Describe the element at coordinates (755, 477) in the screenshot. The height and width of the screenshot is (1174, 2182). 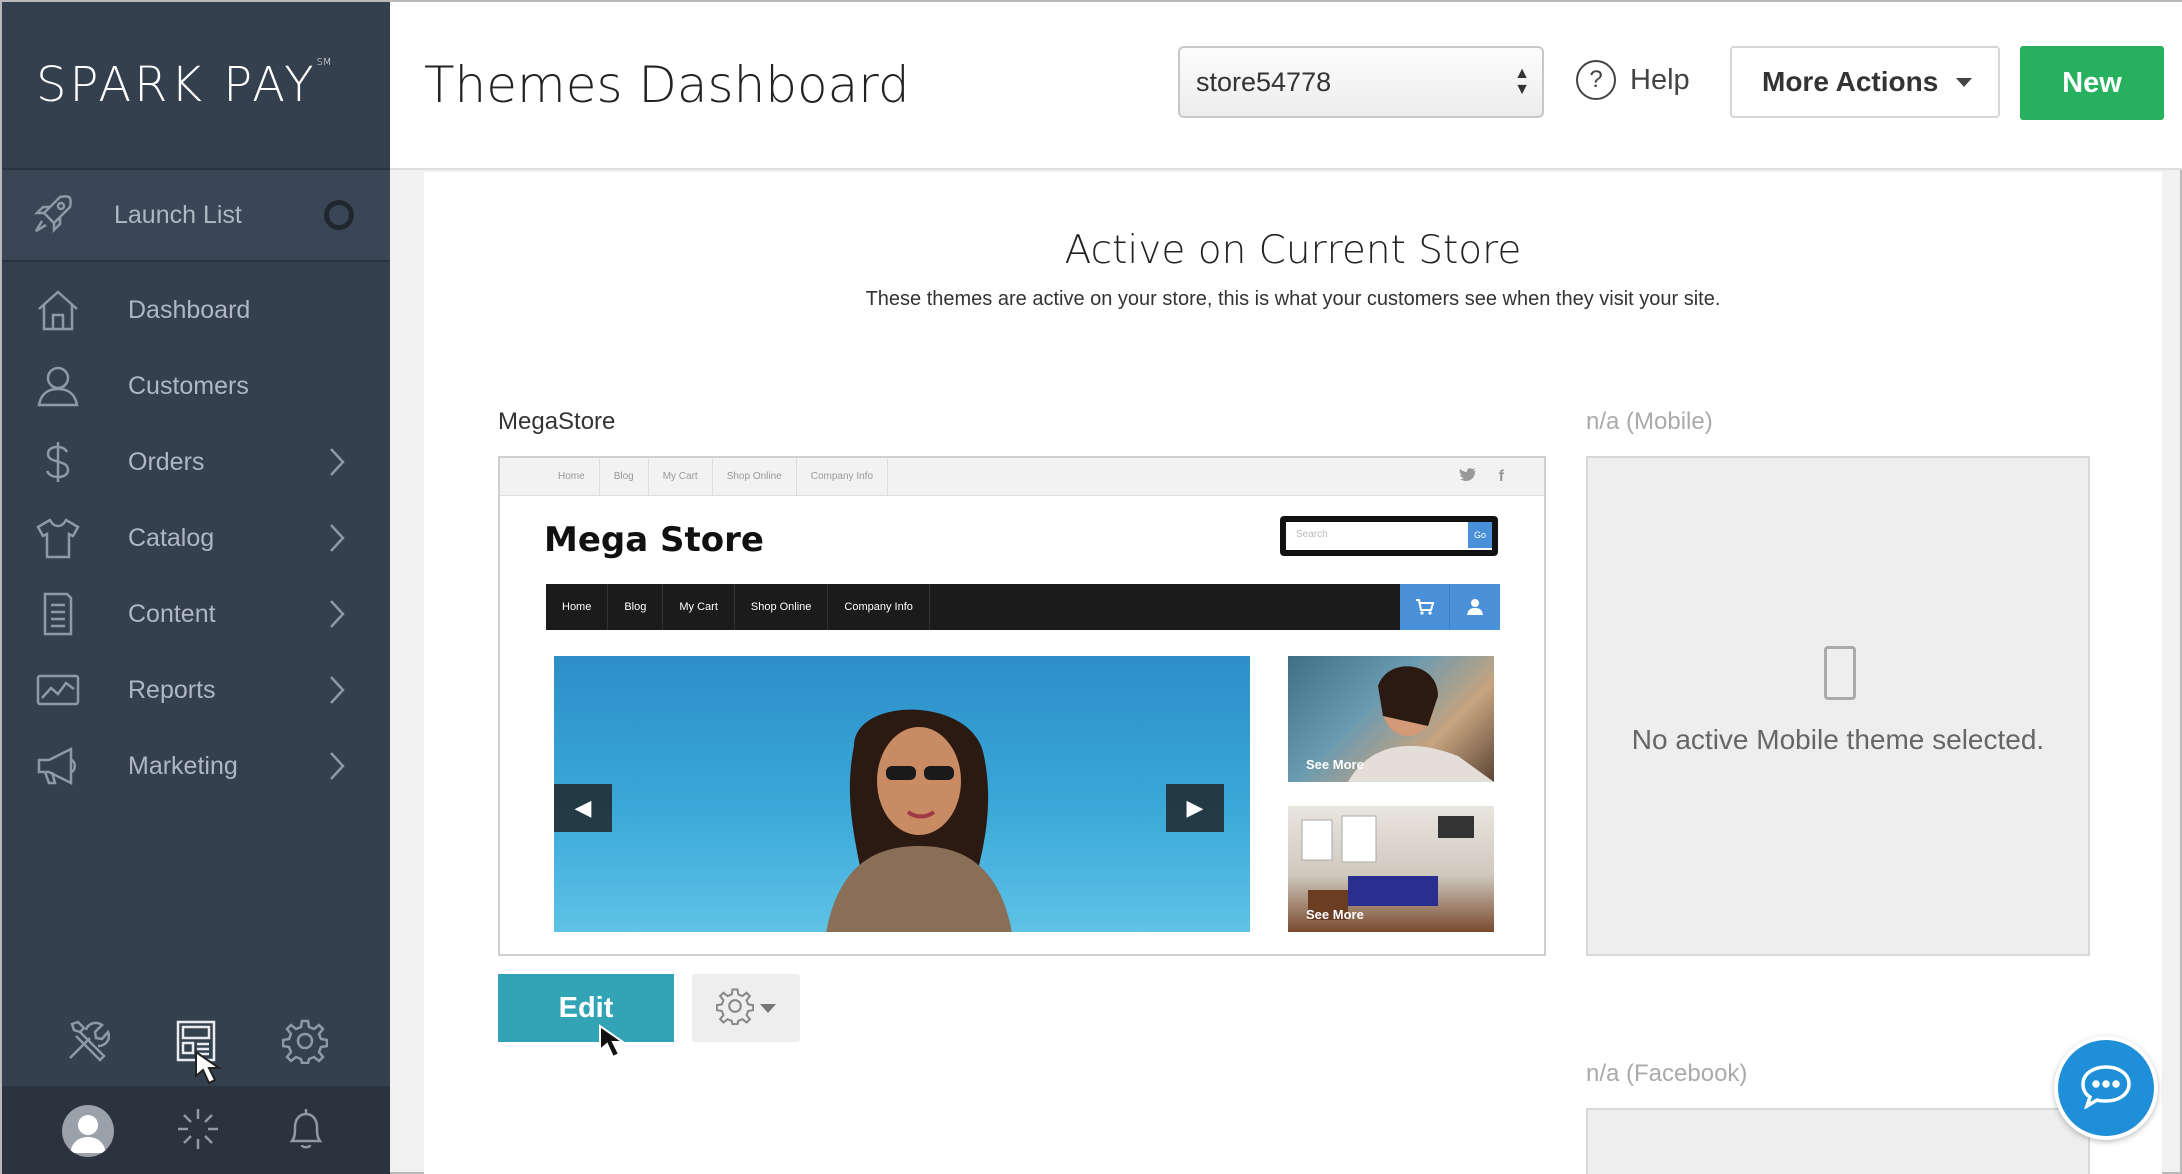
I see `preview-top-link: Shop Online` at that location.